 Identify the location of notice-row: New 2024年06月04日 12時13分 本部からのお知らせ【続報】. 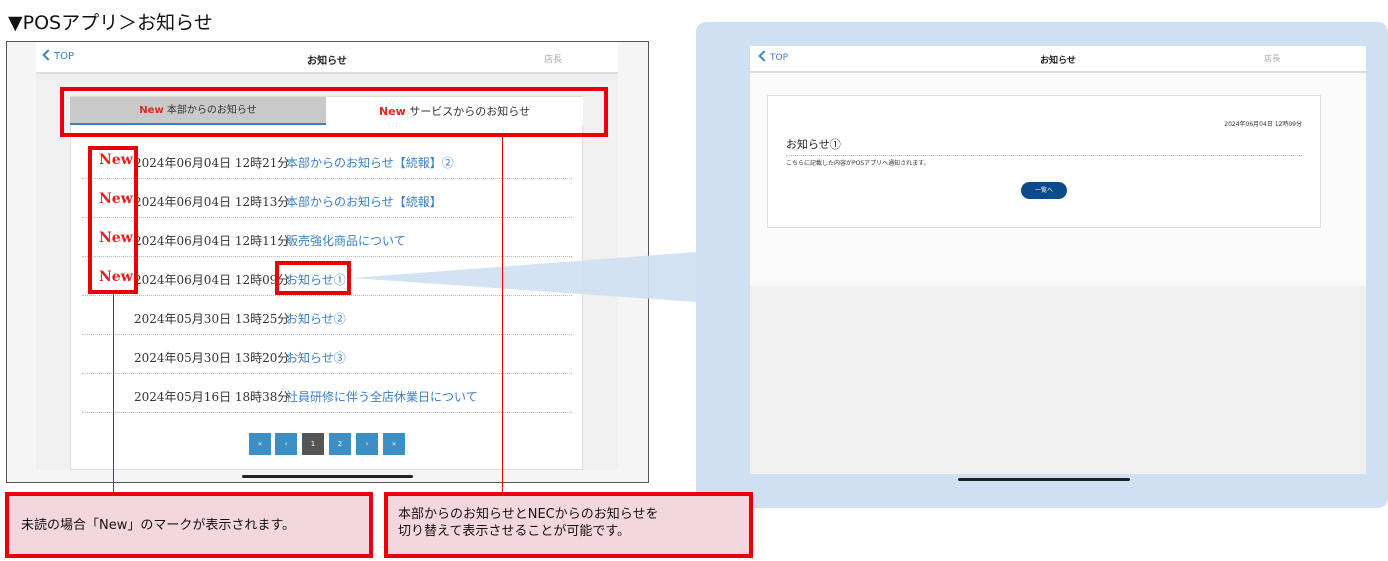
(327, 198).